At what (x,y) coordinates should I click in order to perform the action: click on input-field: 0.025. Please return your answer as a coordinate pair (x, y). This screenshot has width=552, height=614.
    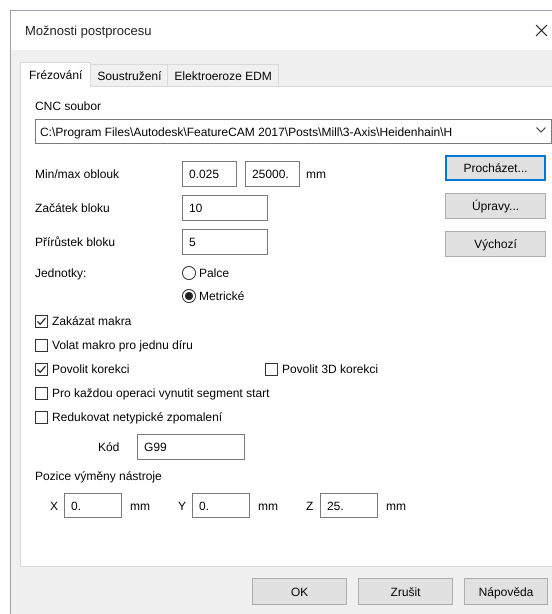
    Looking at the image, I should click on (209, 174).